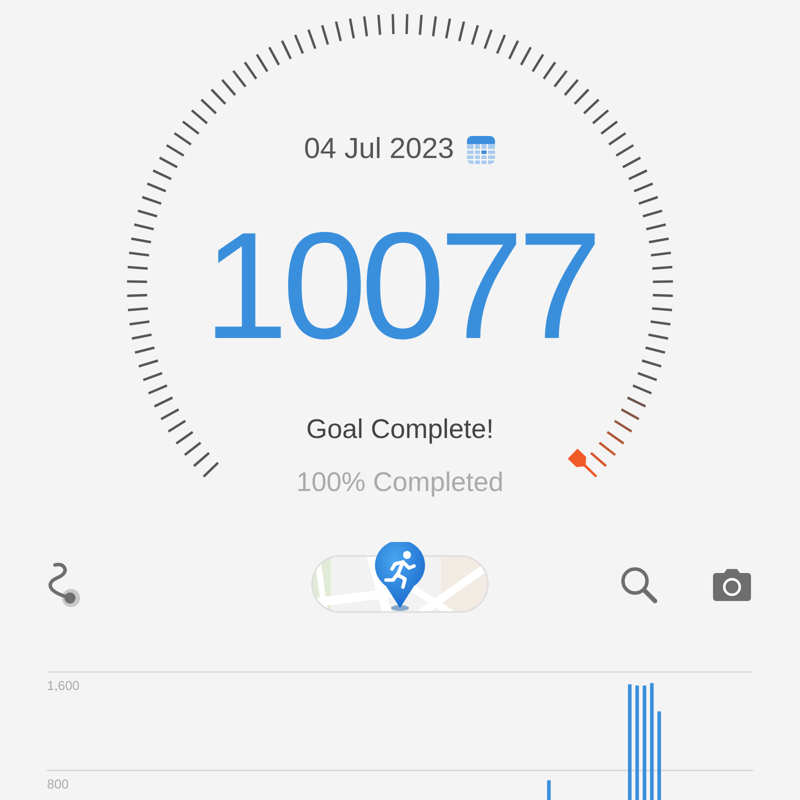 This screenshot has height=800, width=800. Describe the element at coordinates (63, 685) in the screenshot. I see `y-axis-label: 1,600` at that location.